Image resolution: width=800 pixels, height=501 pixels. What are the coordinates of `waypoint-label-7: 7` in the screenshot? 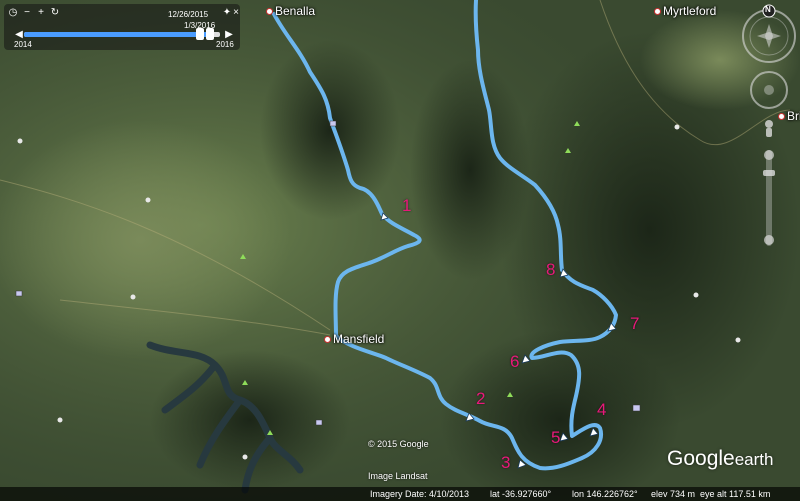 It's located at (635, 323).